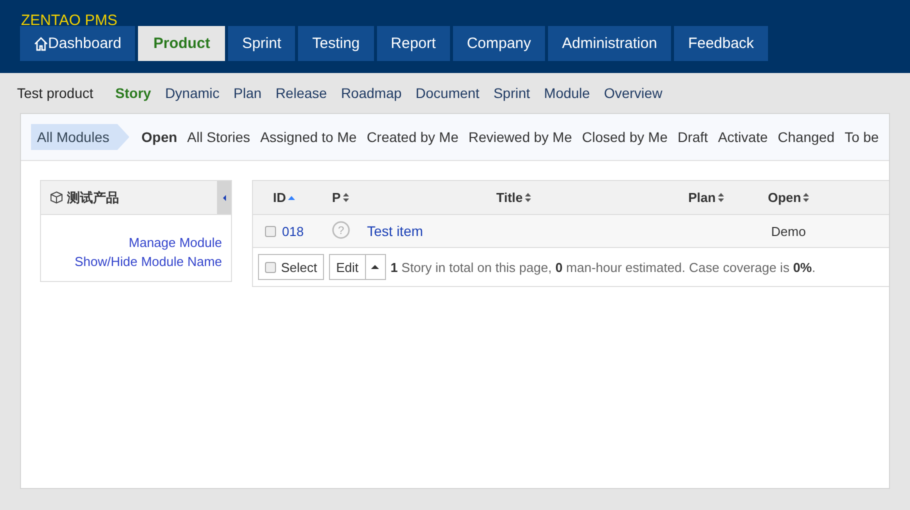 The image size is (910, 510). Describe the element at coordinates (603, 267) in the screenshot. I see `summary-text: 1 Story in total on this page, 0 man-hour estimated. Case coverage is 0%.` at that location.